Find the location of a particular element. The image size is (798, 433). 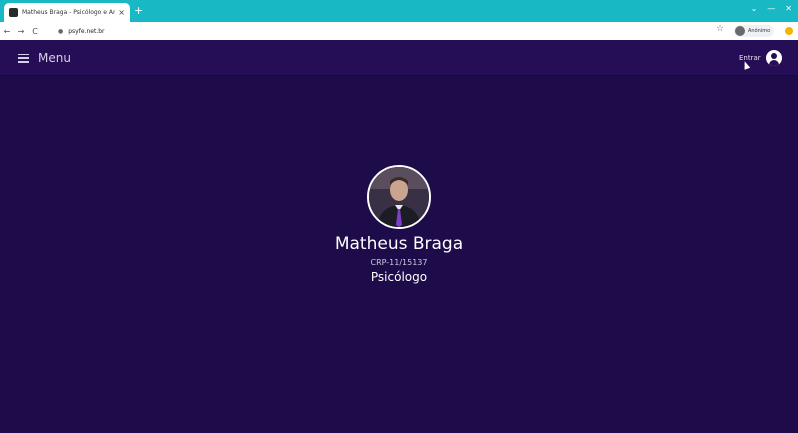

reload-icon: C is located at coordinates (35, 31).